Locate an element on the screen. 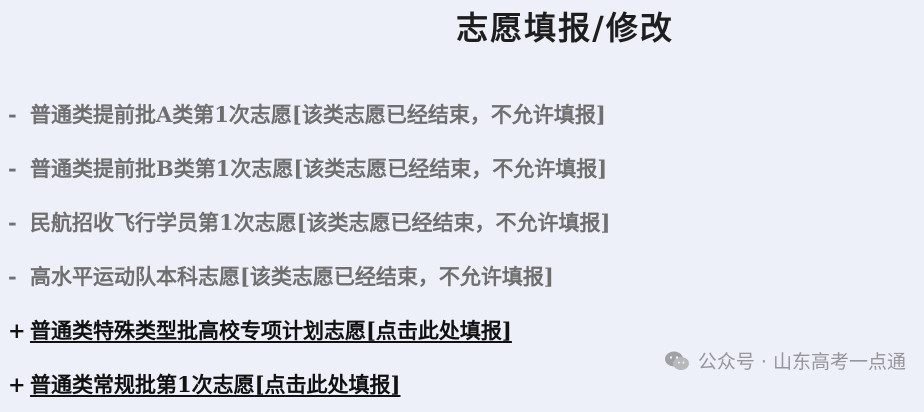 This screenshot has width=924, height=412. batch-item-civil-aviation: - 民航招收飞行学员第1次志愿[该类志愿已经结束，不允许填报] is located at coordinates (309, 223).